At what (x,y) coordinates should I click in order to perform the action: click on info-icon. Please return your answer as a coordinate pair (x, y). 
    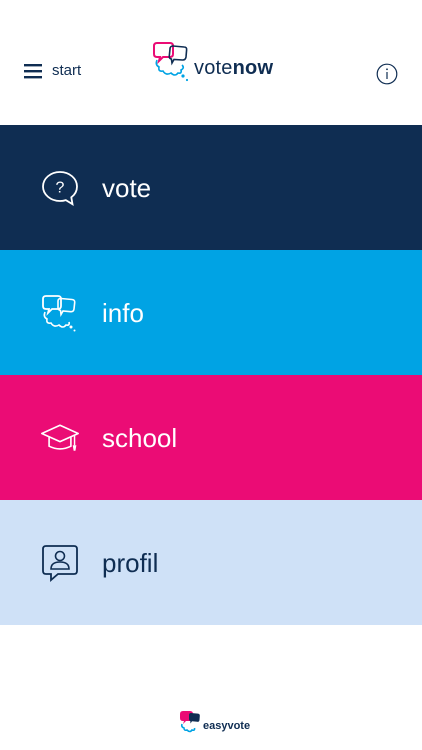
    Looking at the image, I should click on (387, 74).